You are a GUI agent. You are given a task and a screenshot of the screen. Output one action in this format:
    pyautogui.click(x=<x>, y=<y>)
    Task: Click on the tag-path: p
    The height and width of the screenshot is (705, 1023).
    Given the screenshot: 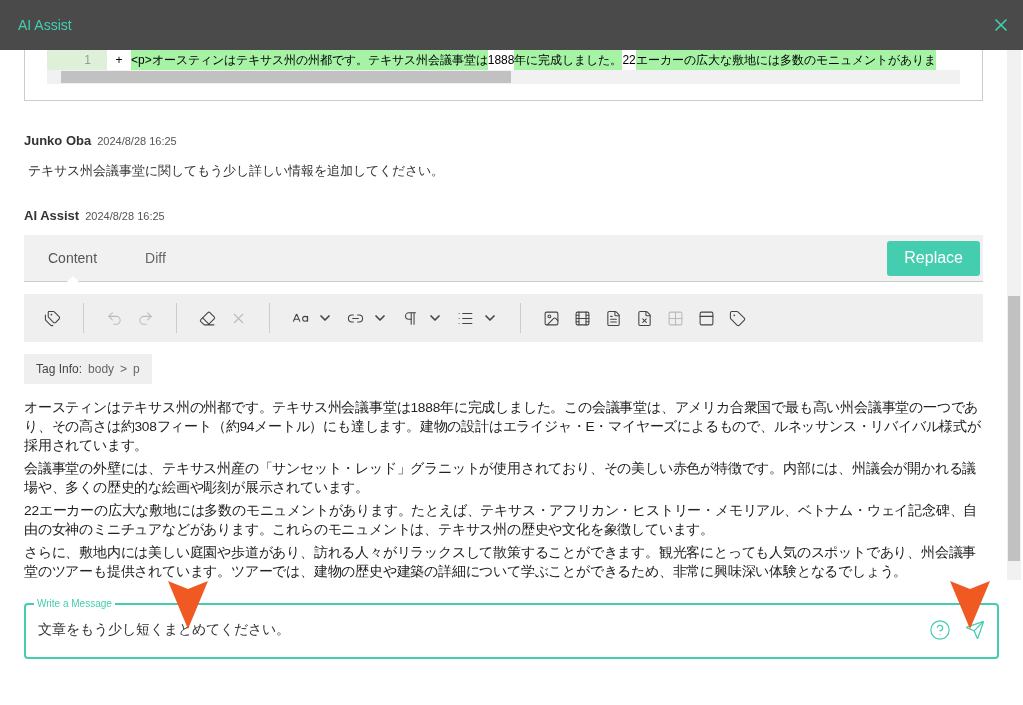 What is the action you would take?
    pyautogui.click(x=136, y=369)
    